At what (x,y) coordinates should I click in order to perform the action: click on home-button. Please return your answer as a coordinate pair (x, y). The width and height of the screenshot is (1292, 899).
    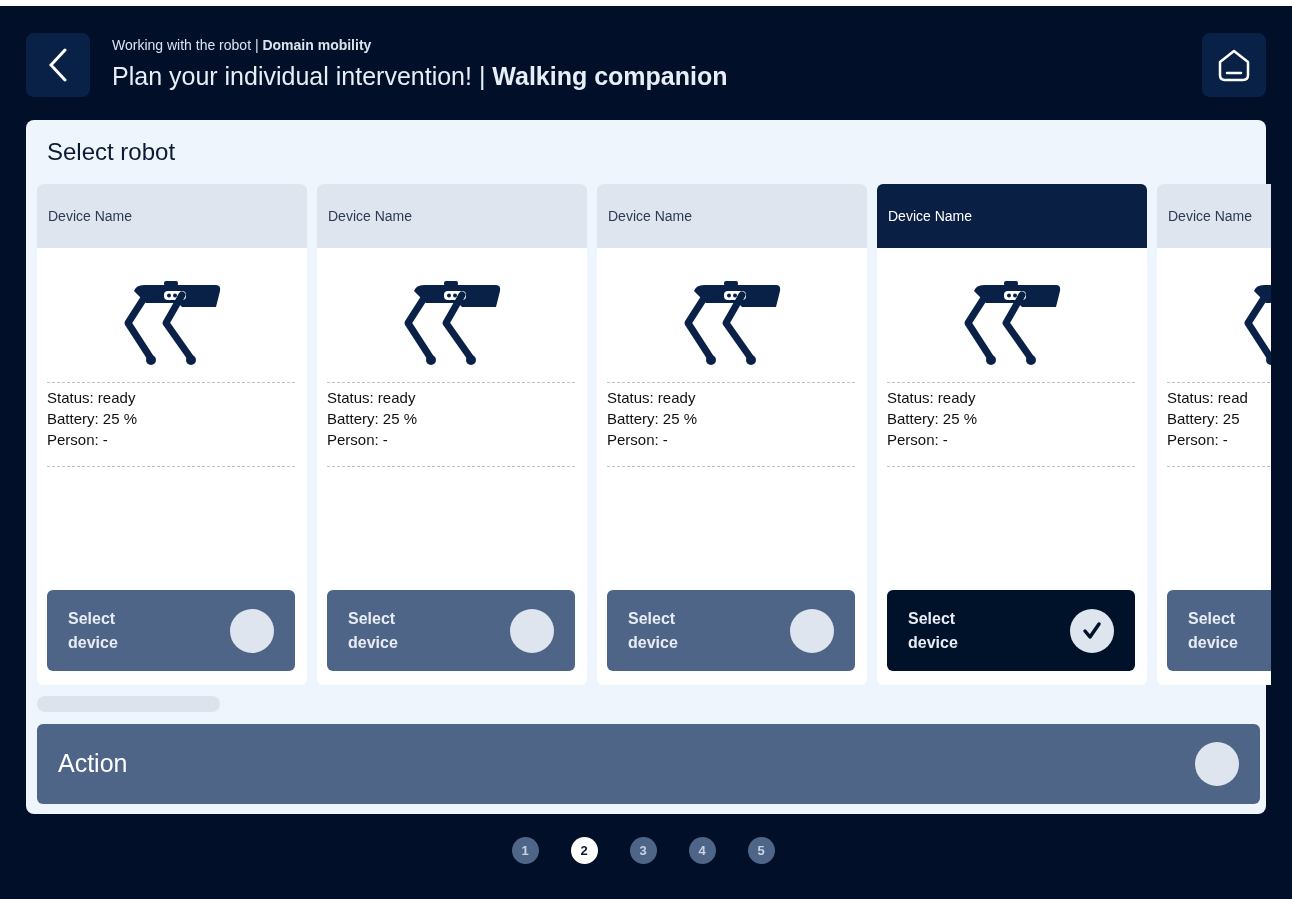
    Looking at the image, I should click on (1234, 65).